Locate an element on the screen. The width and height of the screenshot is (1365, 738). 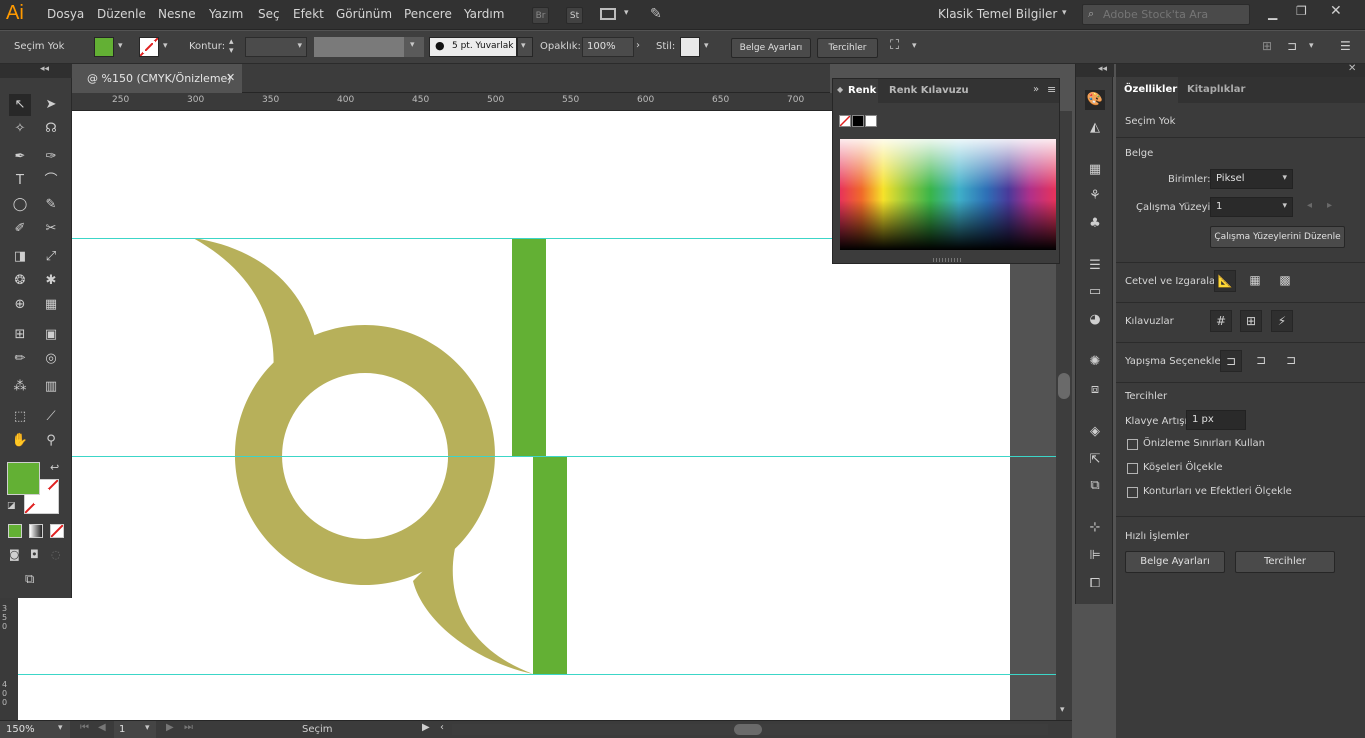
collapse-panel-icon: ◂◂ is located at coordinates (44, 69).